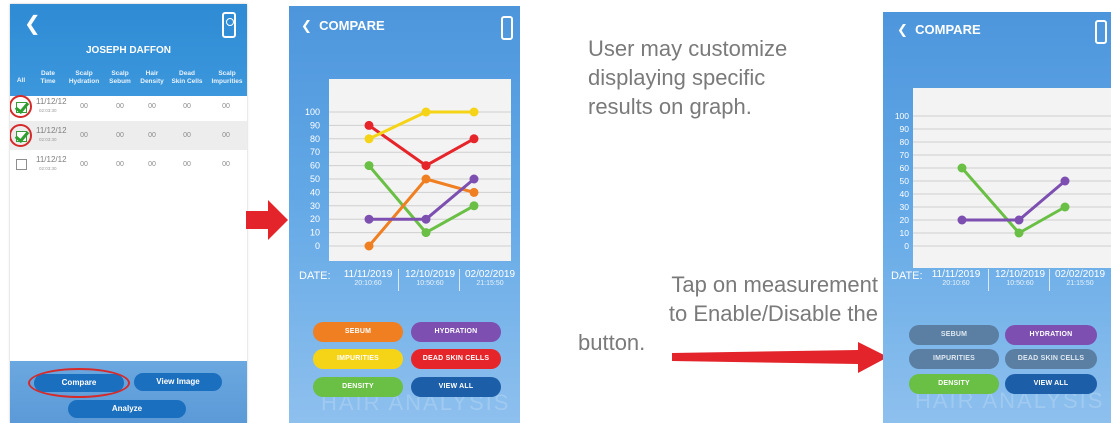 The image size is (1111, 423). Describe the element at coordinates (152, 81) in the screenshot. I see `column-header-label: Density` at that location.